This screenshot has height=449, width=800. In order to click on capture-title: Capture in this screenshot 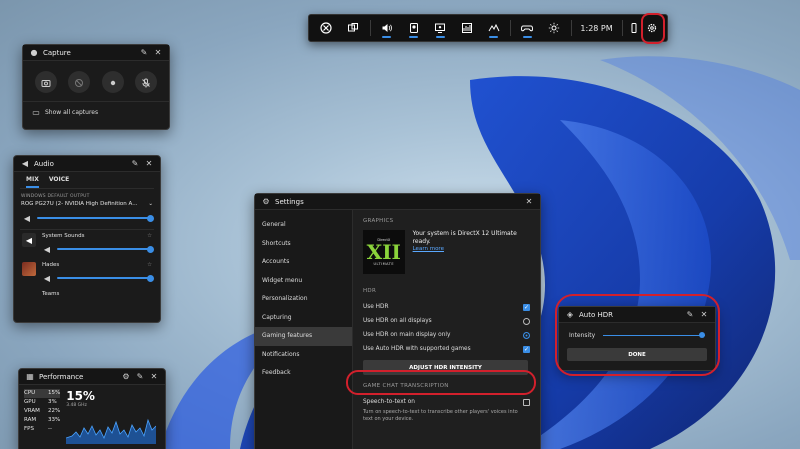, I will do `click(57, 52)`.